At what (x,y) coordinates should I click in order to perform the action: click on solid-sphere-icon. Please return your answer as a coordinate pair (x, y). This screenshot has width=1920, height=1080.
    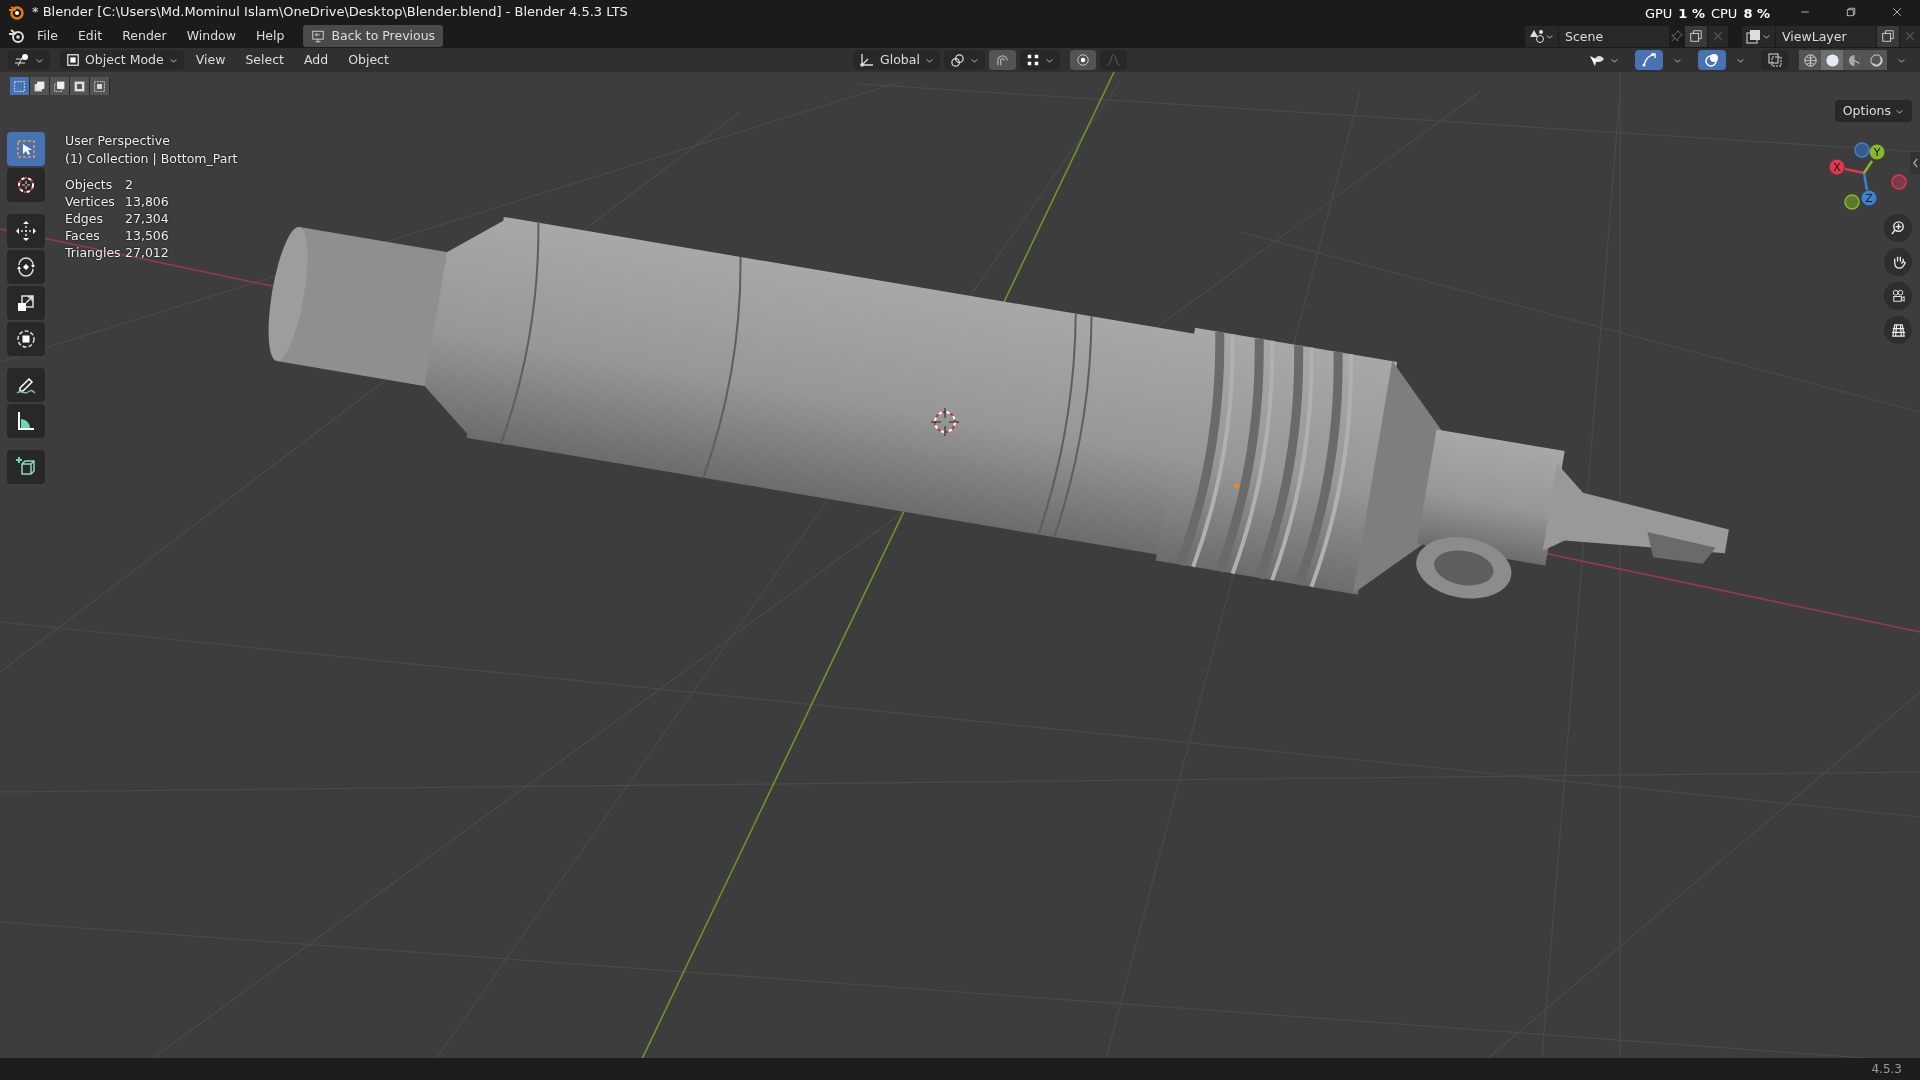
    Looking at the image, I should click on (1832, 60).